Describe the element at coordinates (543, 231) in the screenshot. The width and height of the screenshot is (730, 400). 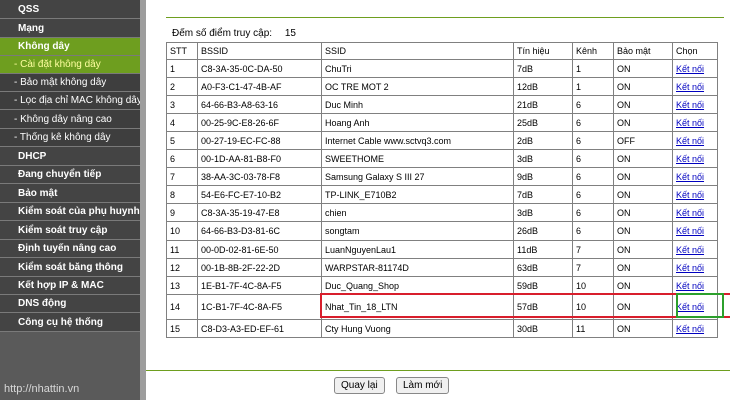
I see `cell-signal: 26dB` at that location.